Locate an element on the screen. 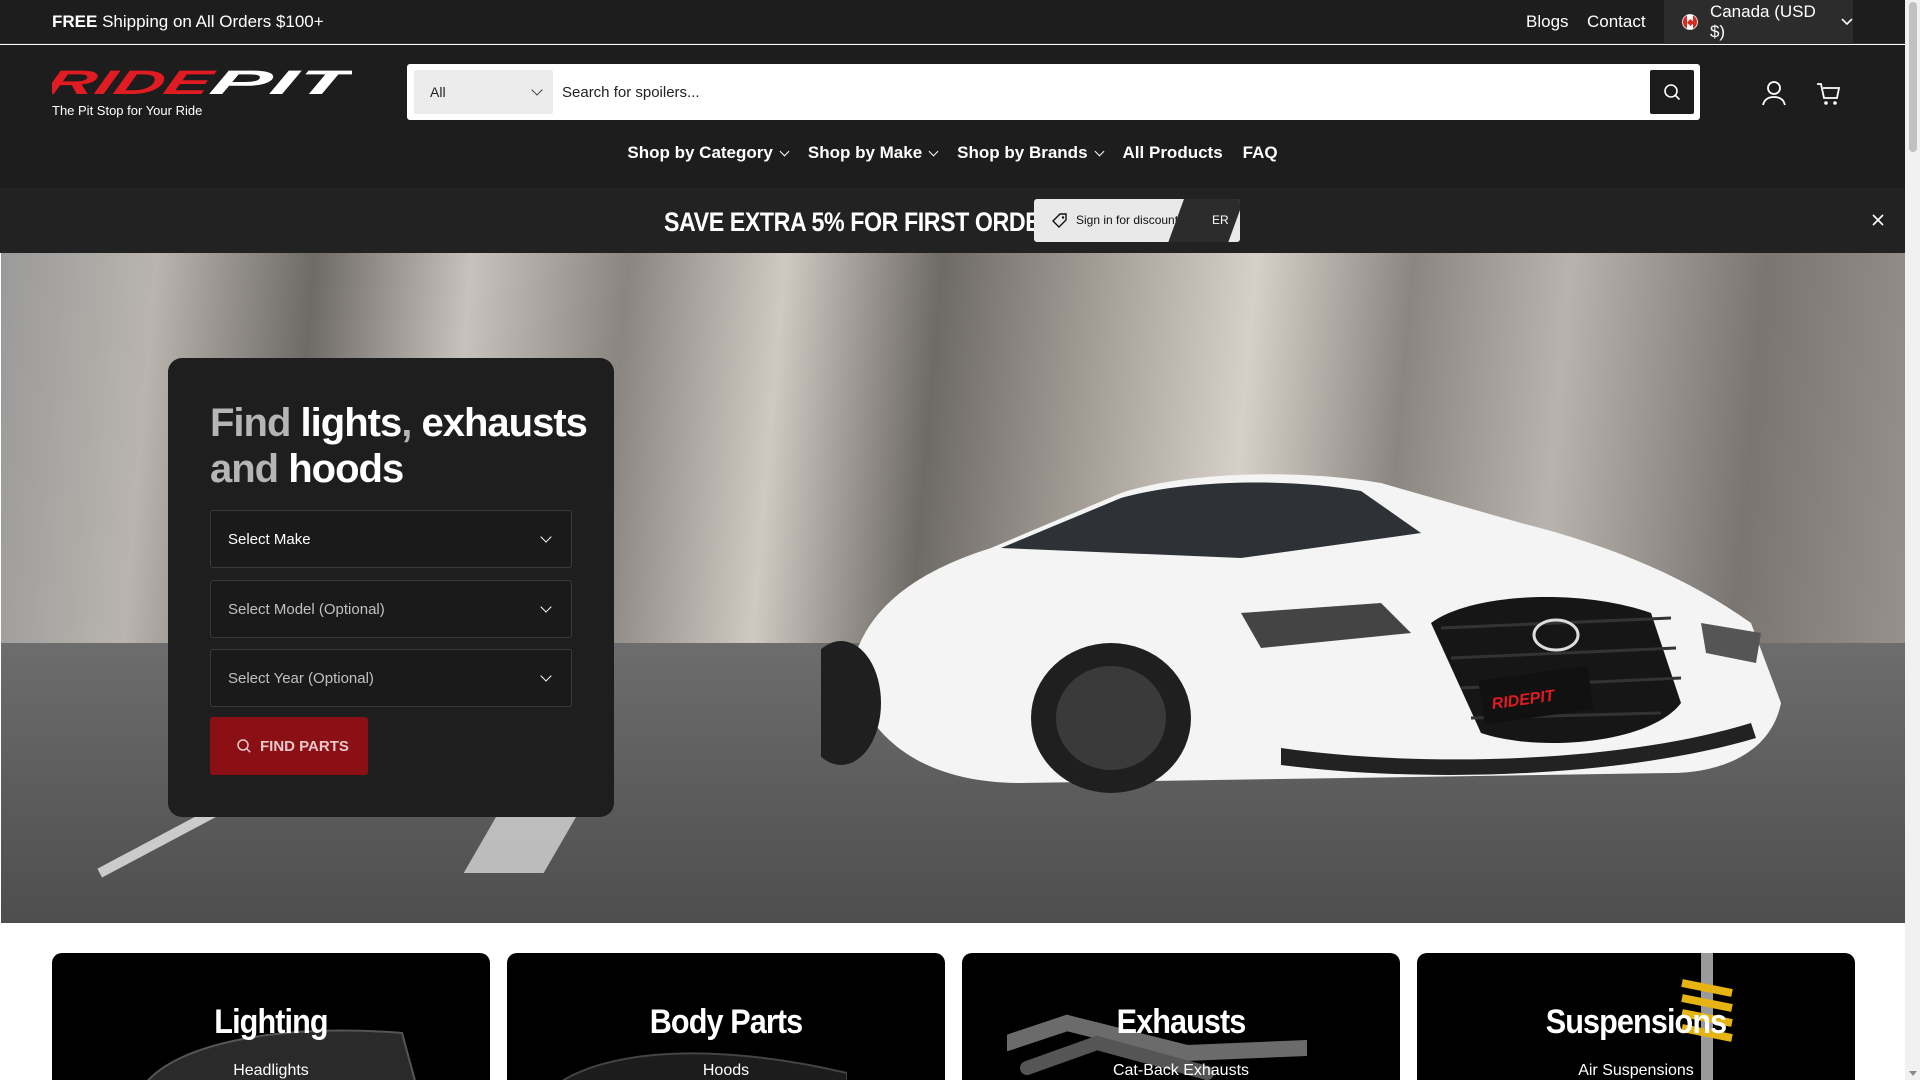  nav-shop-by-make: Shop by Make is located at coordinates (873, 153).